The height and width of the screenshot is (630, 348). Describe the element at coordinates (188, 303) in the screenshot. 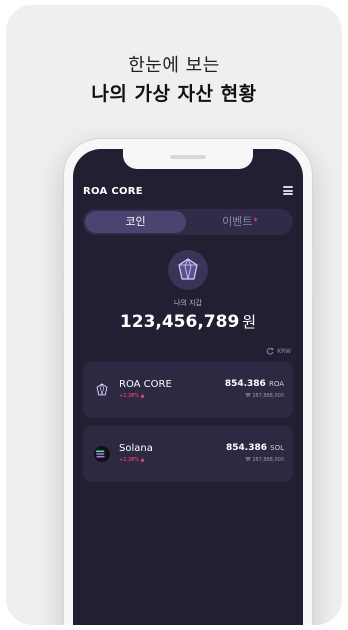

I see `wallet-label: 나의 지갑` at that location.